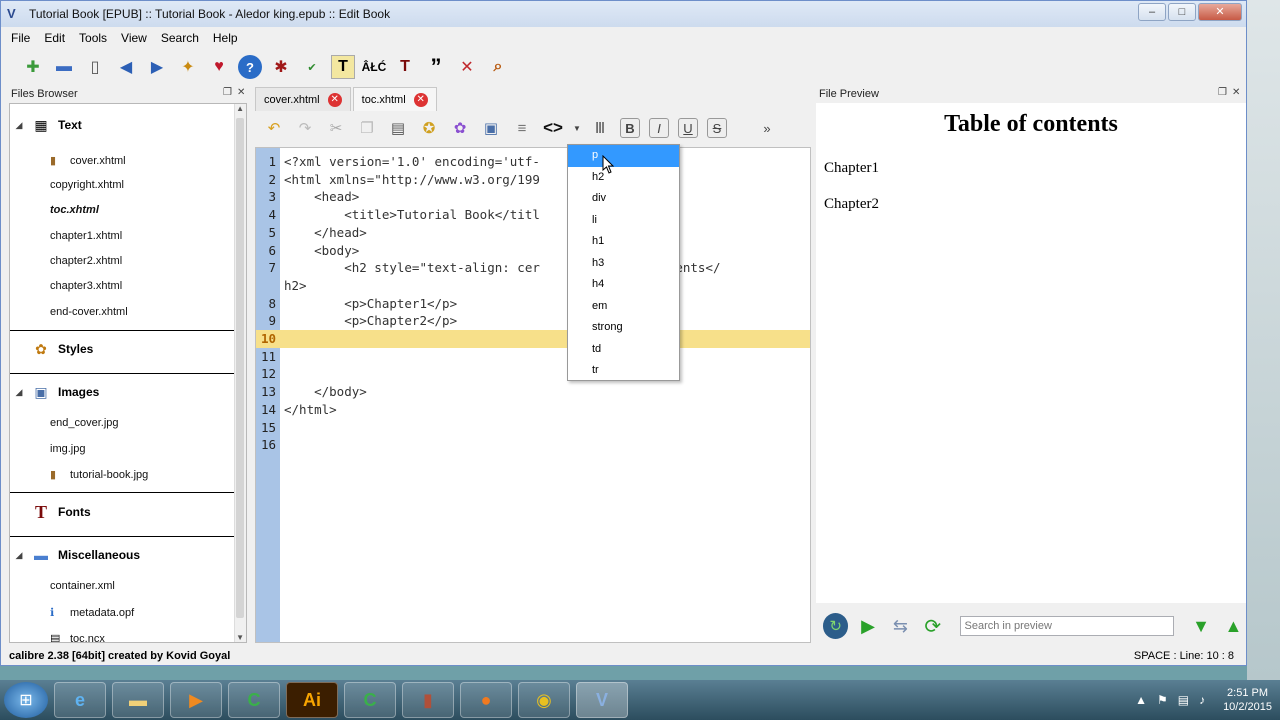 The image size is (1280, 720). What do you see at coordinates (64, 67) in the screenshot?
I see `save-icon: ▬` at bounding box center [64, 67].